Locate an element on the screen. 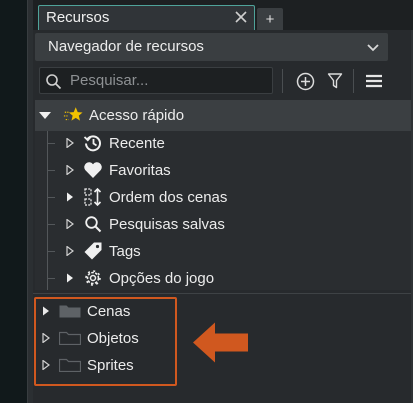  quick-access-item-opcoes-do-jogo: Opções do jogo is located at coordinates (139, 278).